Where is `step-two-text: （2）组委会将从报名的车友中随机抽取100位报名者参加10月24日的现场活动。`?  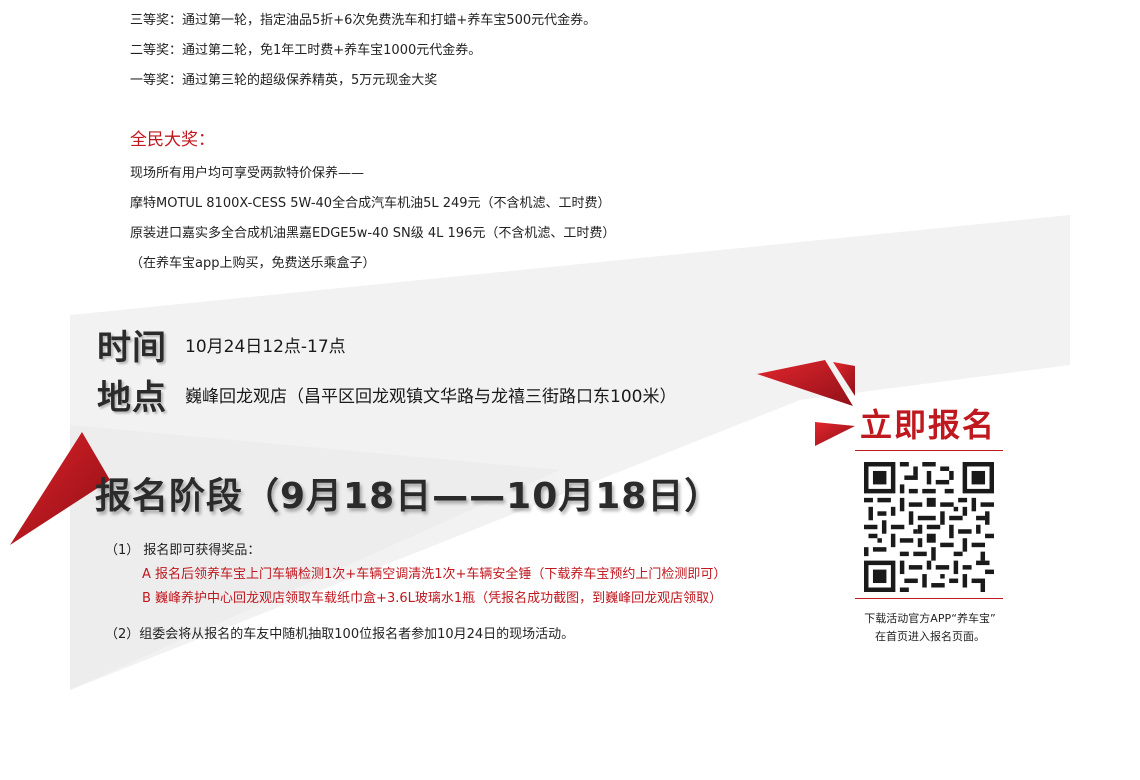
step-two-text: （2）组委会将从报名的车友中随机抽取100位报名者参加10月24日的现场活动。 is located at coordinates (340, 634).